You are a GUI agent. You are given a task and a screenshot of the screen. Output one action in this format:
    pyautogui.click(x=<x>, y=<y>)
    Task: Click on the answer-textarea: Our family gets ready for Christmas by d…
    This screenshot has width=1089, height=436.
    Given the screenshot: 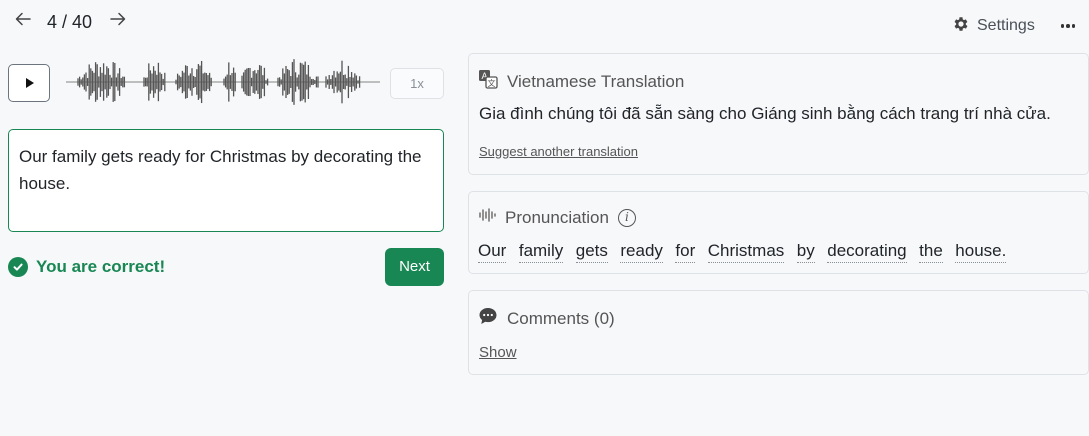 What is the action you would take?
    pyautogui.click(x=226, y=180)
    